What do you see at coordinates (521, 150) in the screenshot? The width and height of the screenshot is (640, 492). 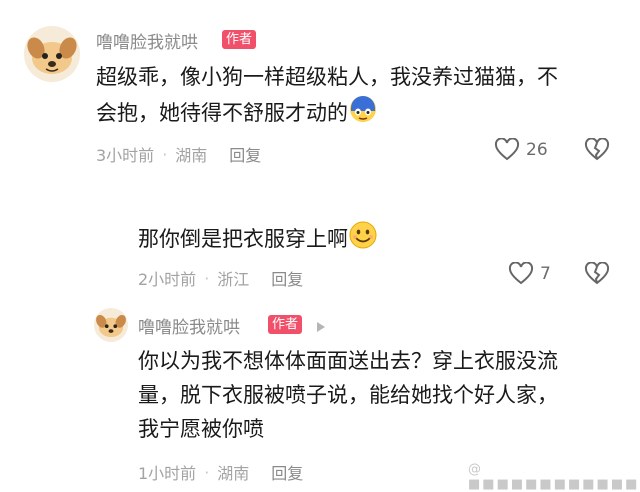 I see `like-button: 26` at bounding box center [521, 150].